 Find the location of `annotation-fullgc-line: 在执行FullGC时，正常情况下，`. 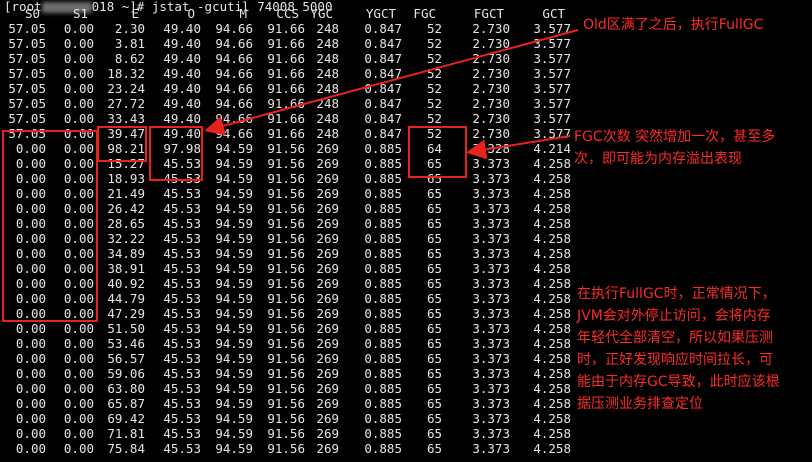

annotation-fullgc-line: 在执行FullGC时，正常情况下， is located at coordinates (676, 294).